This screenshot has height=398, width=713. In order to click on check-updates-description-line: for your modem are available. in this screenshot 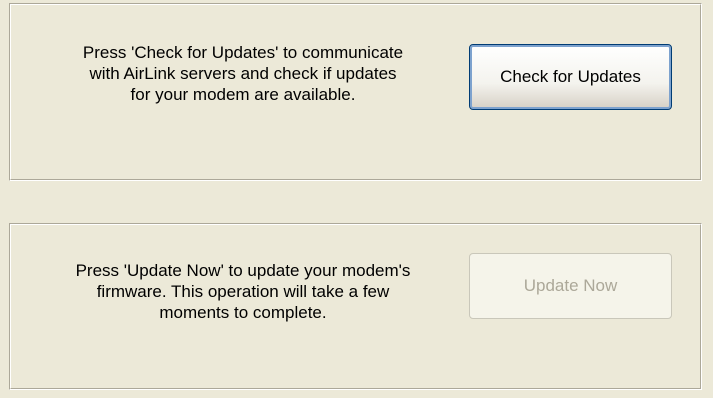, I will do `click(243, 94)`.